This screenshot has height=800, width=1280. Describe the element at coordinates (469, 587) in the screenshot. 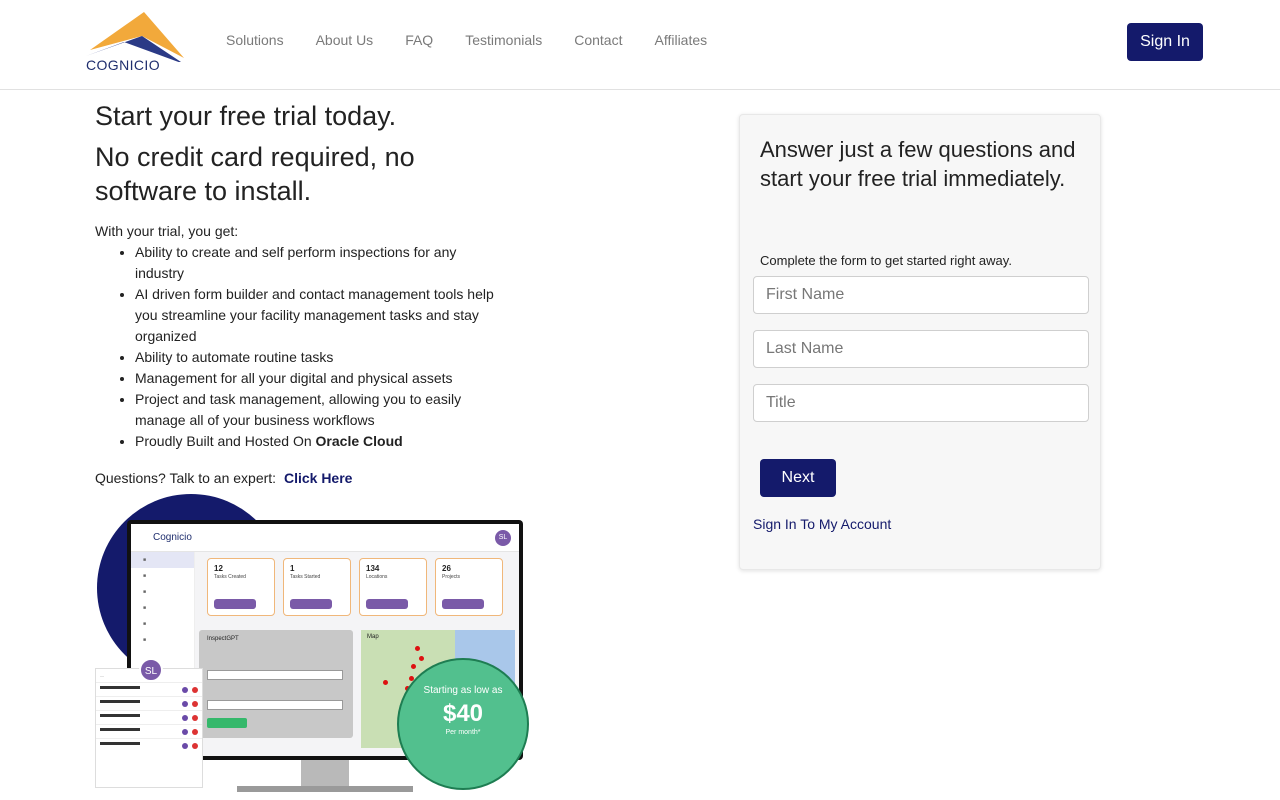

I see `stat-card: 26 Projects` at that location.